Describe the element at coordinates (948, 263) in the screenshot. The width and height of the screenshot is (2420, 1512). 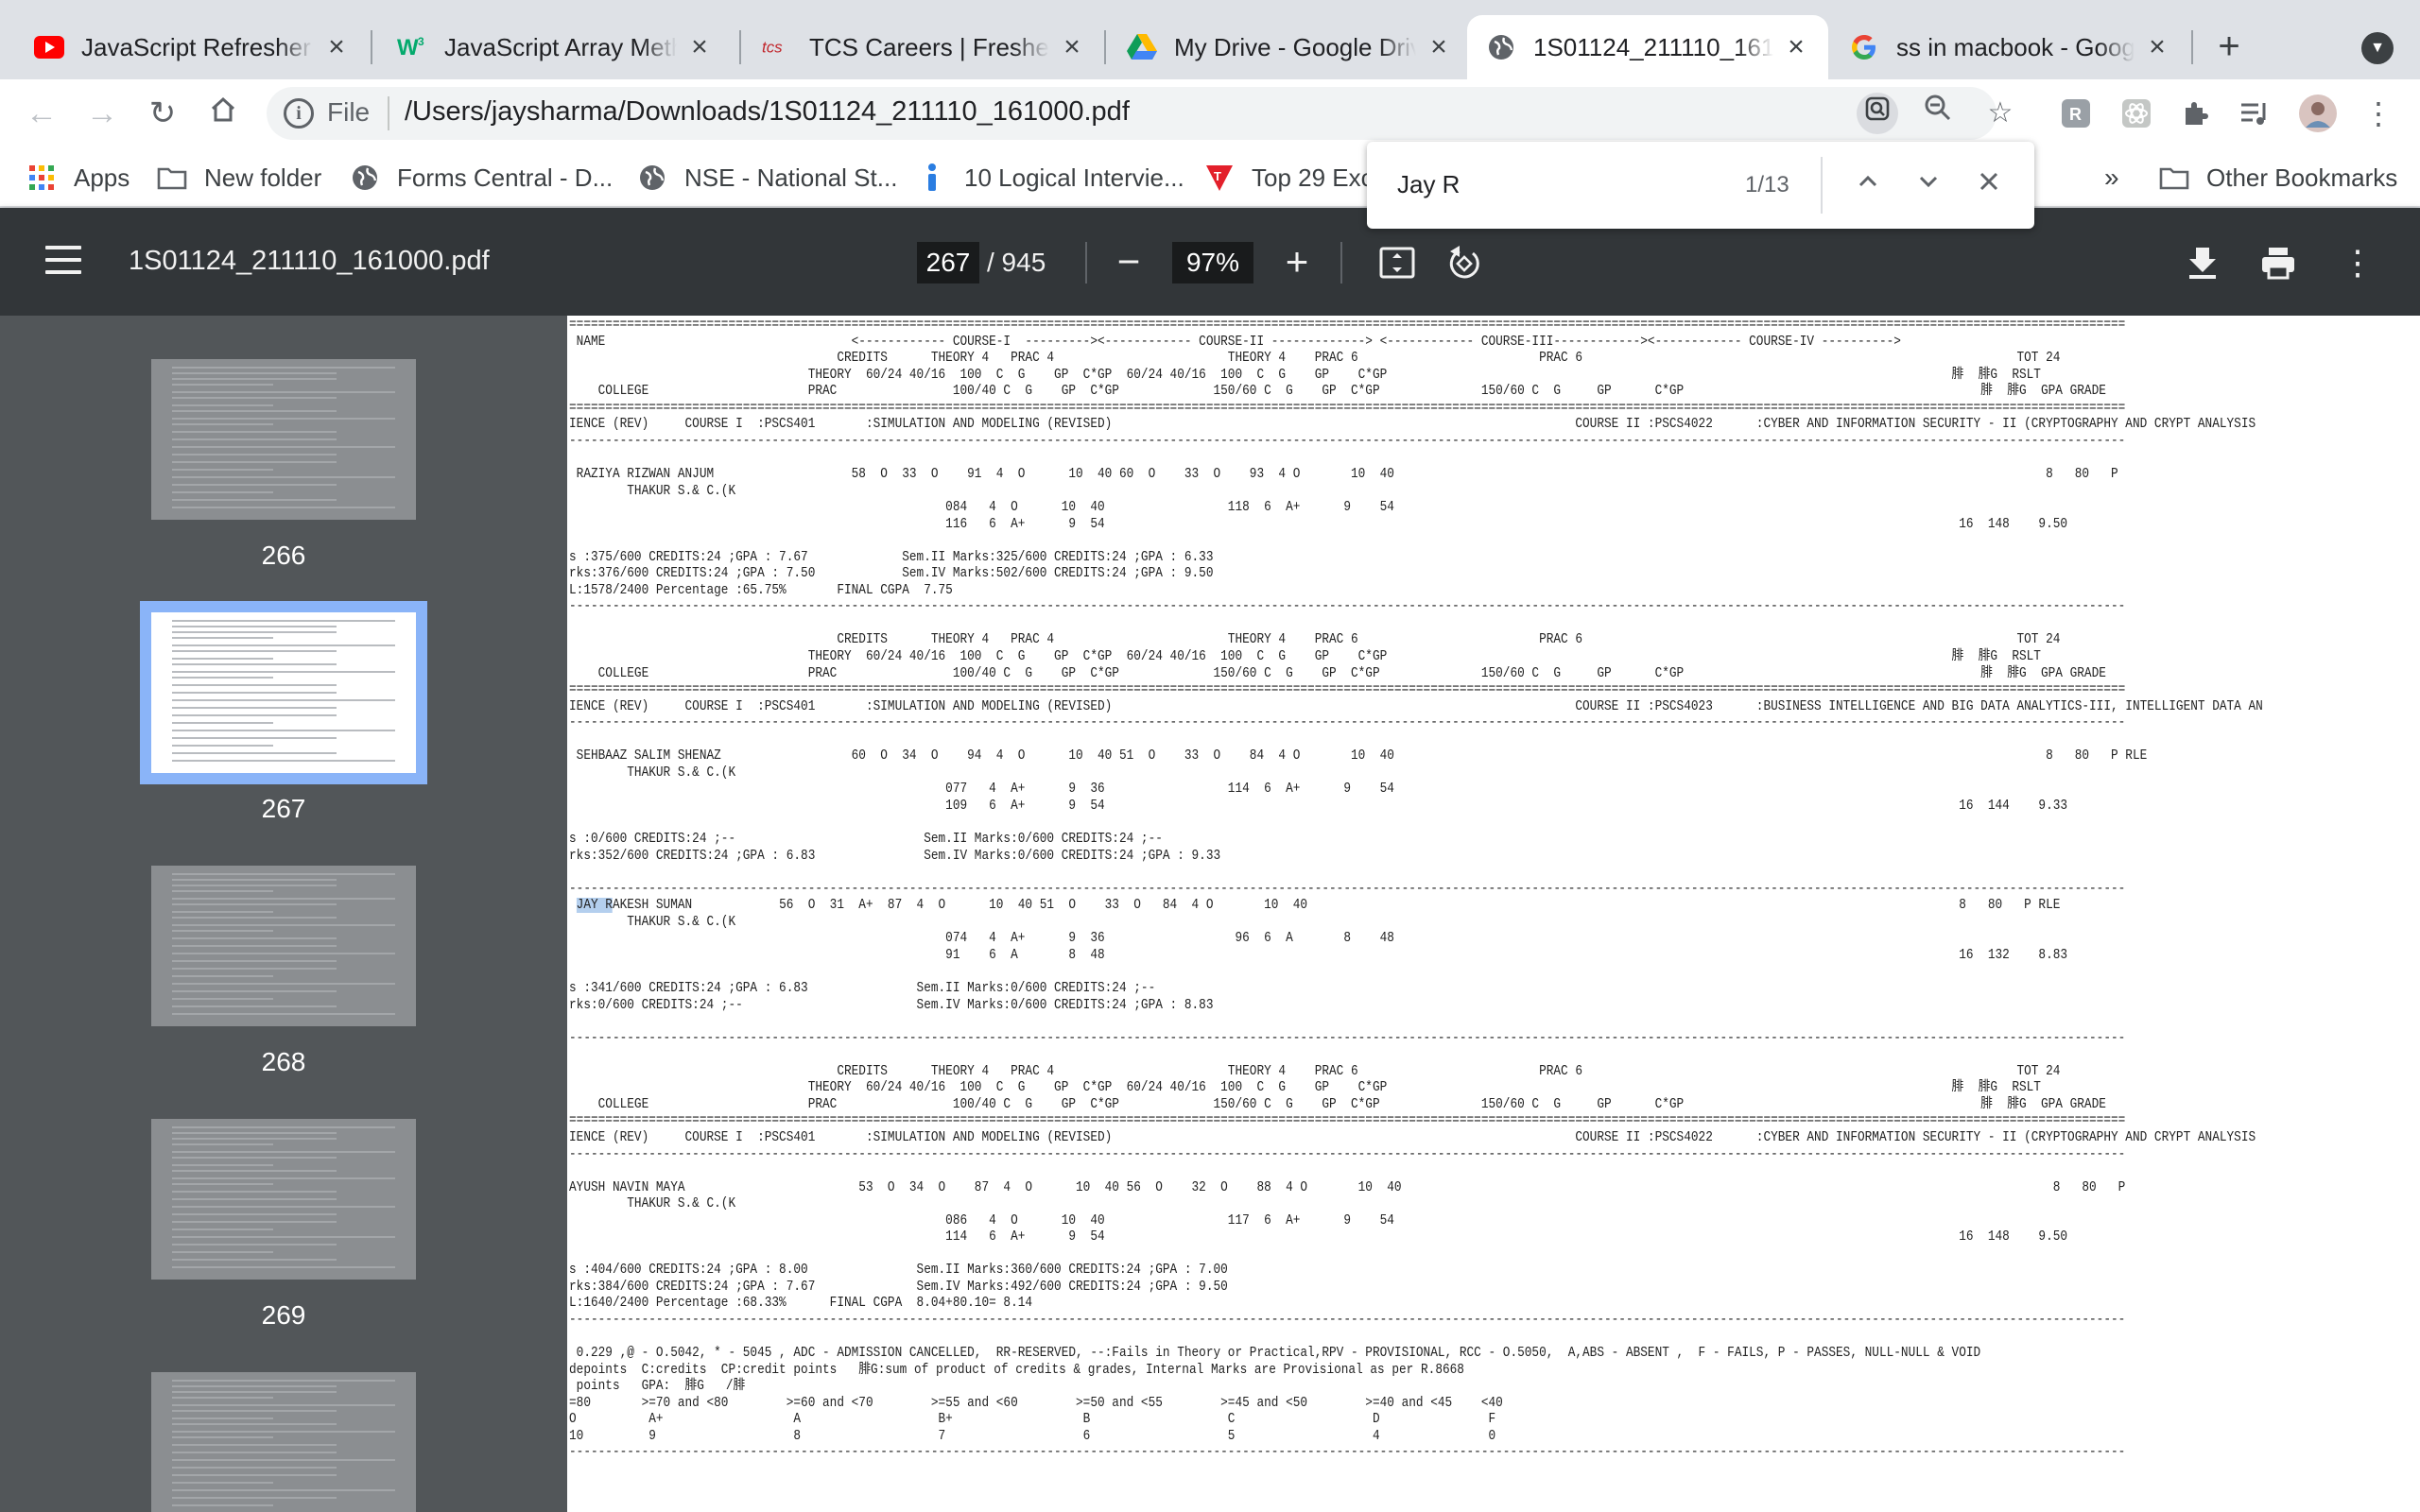
I see `page-number-input: 267` at that location.